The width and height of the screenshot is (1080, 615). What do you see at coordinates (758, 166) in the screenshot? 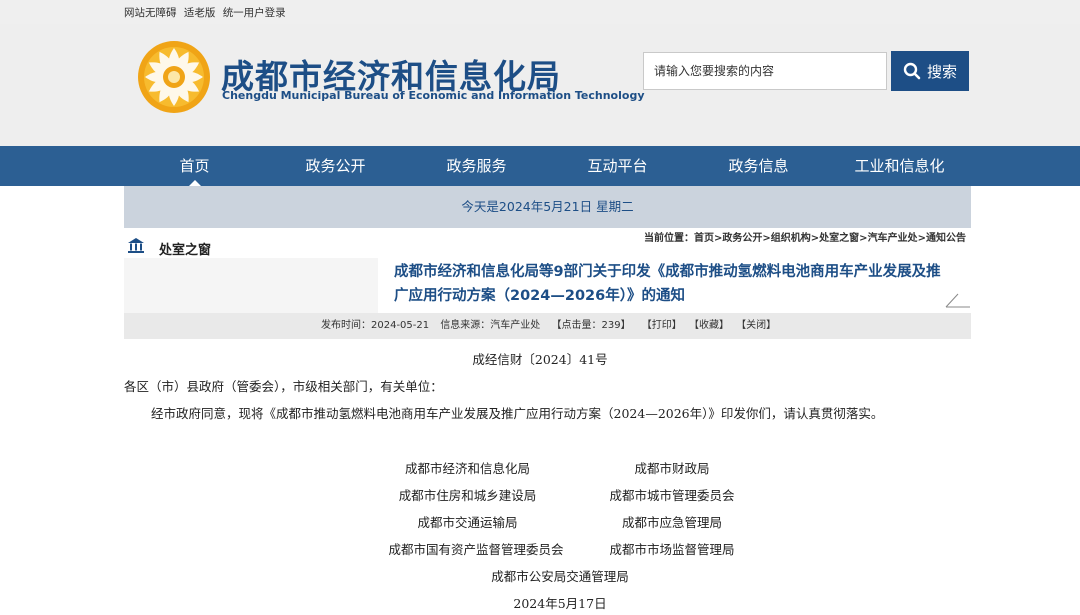
I see `nav-item-government-info: 政务信息` at bounding box center [758, 166].